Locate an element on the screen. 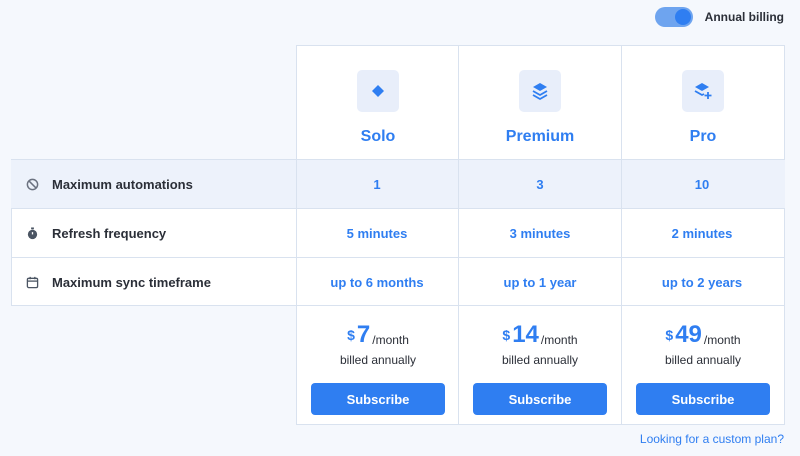  price-cell-premium: $ 14 /month billed annually Subscribe is located at coordinates (540, 365).